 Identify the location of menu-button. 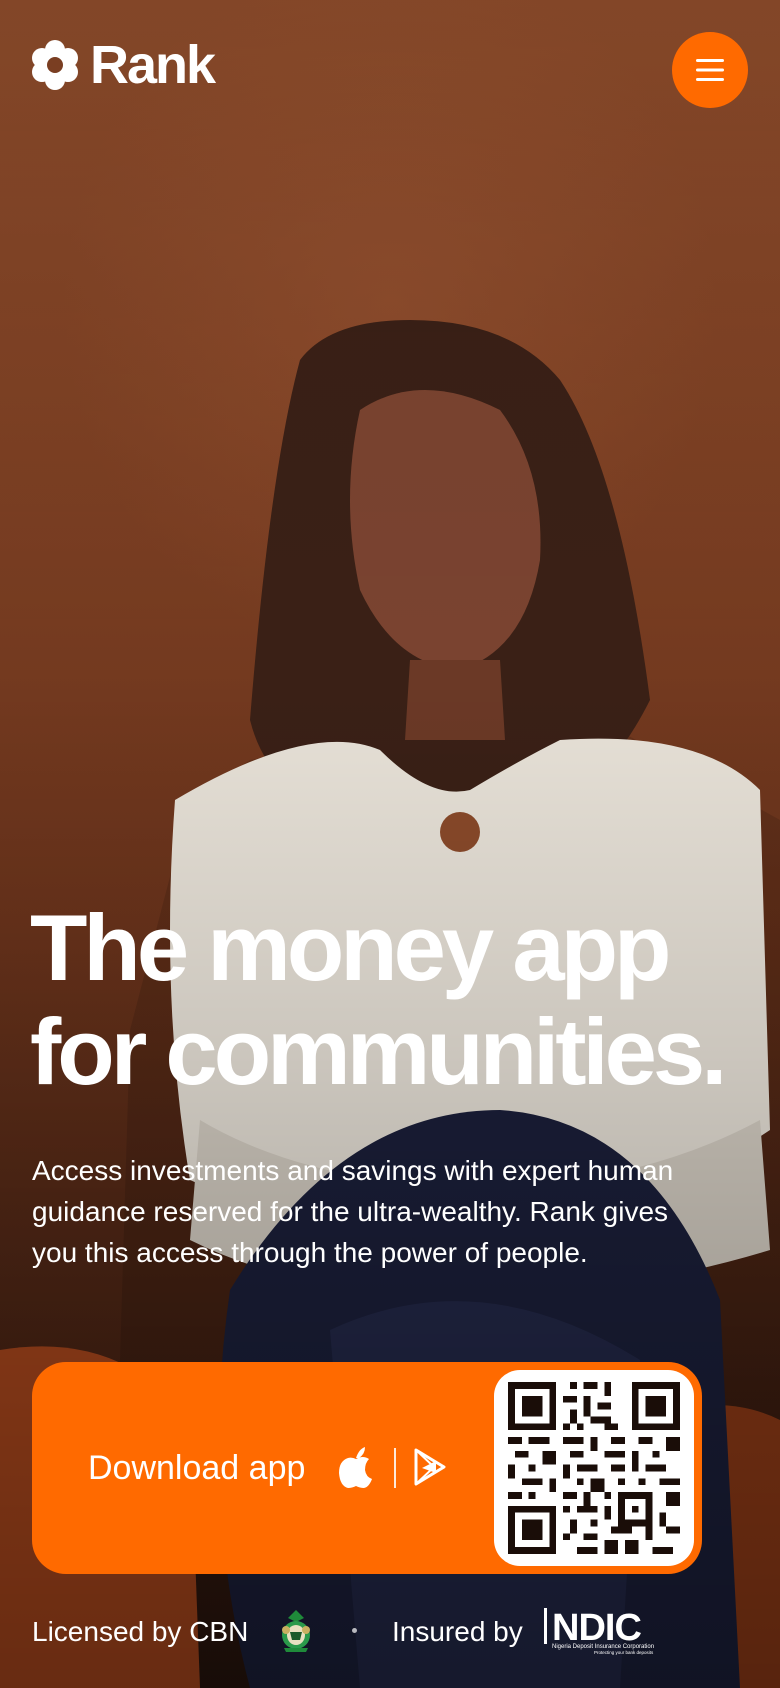
(710, 70).